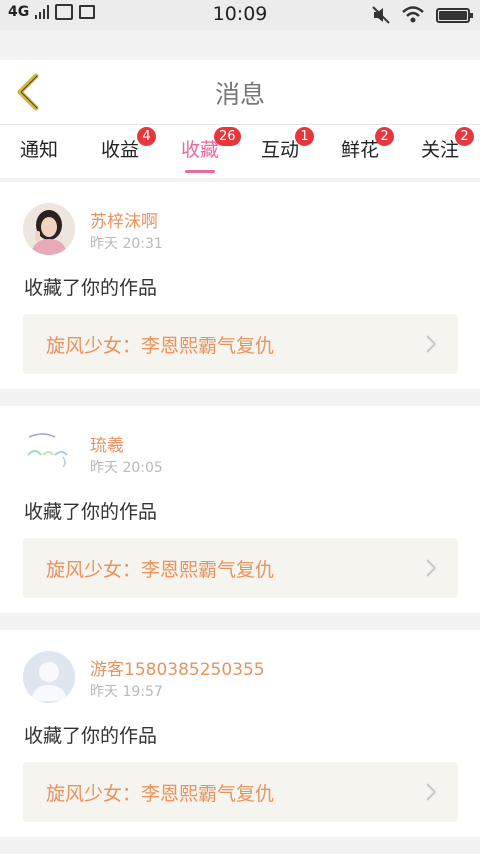  I want to click on tab-earnings: 收益 4, so click(128, 144).